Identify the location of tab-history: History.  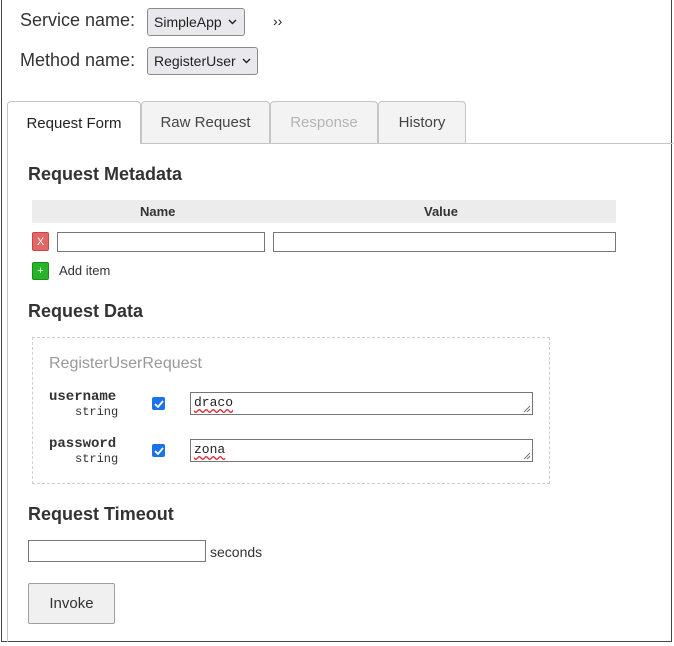
(422, 122).